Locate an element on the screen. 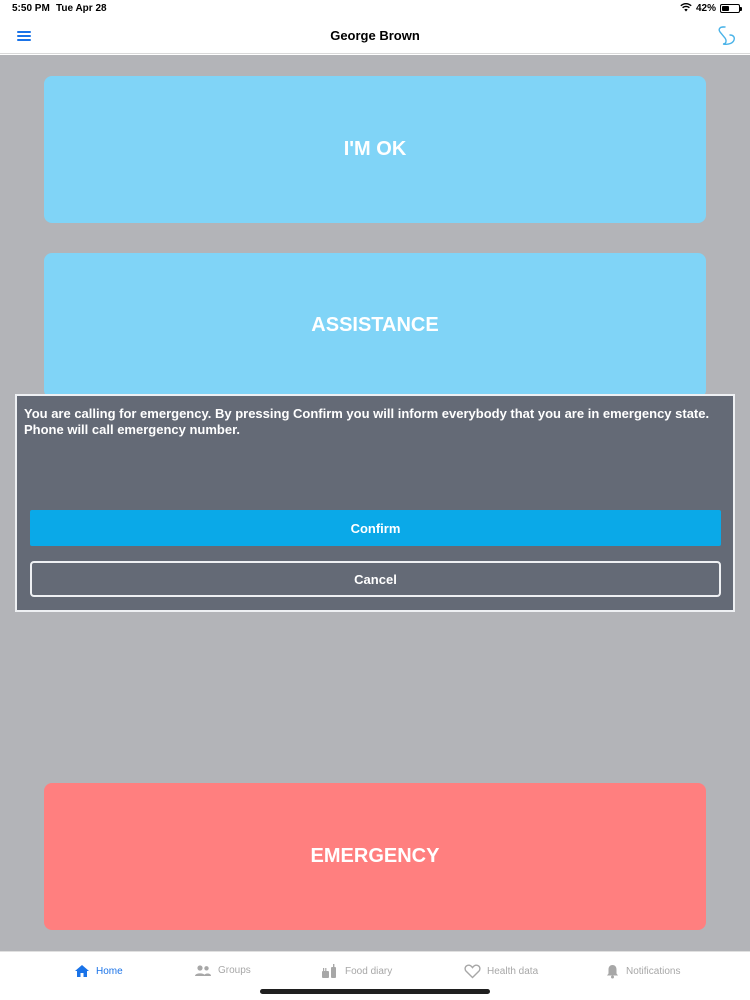 The image size is (750, 1000). tab-food-diary: Food diary is located at coordinates (356, 971).